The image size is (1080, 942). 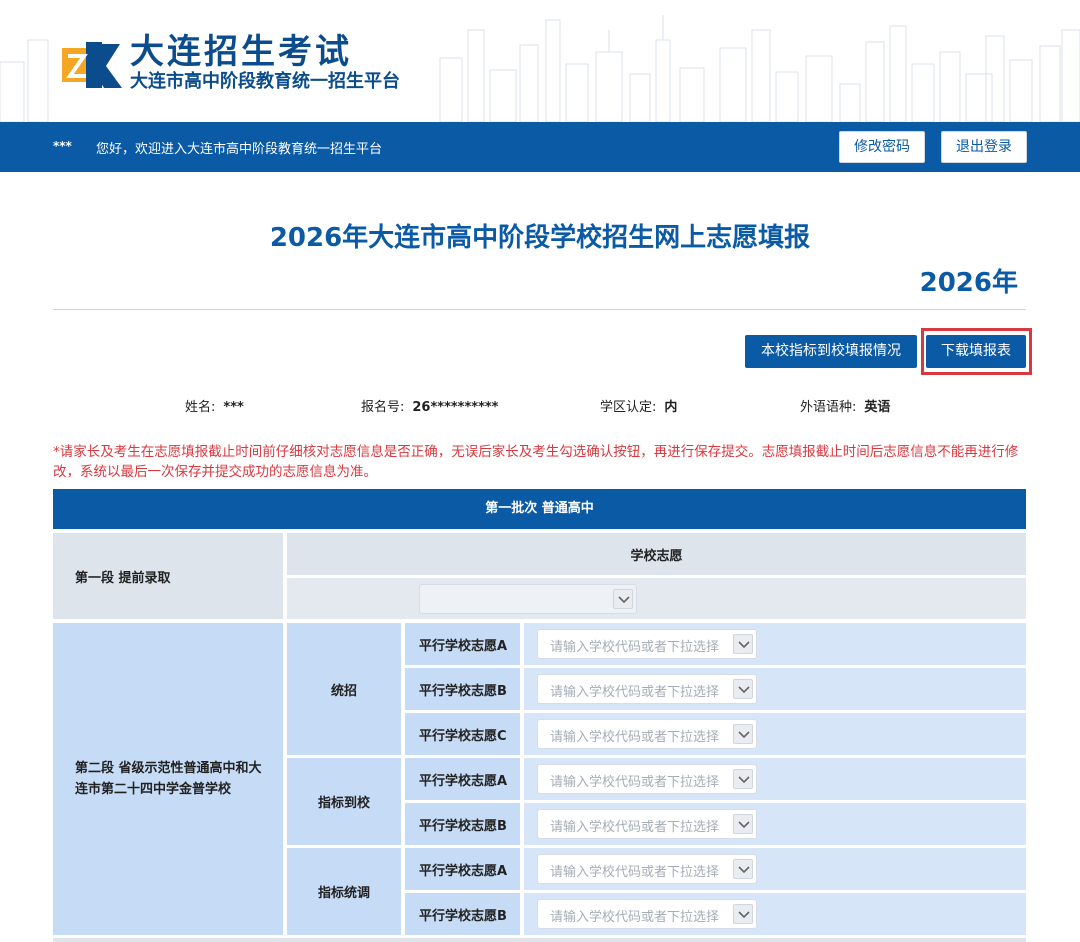 What do you see at coordinates (671, 407) in the screenshot?
I see `district-value: 内` at bounding box center [671, 407].